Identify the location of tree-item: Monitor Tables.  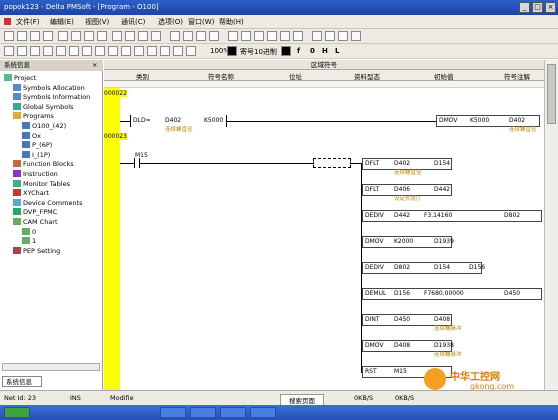
(41, 183).